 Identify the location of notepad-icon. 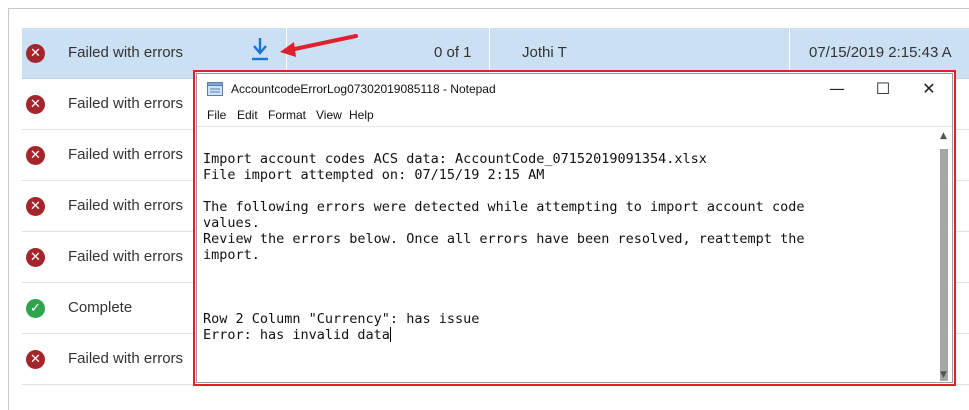
(215, 89).